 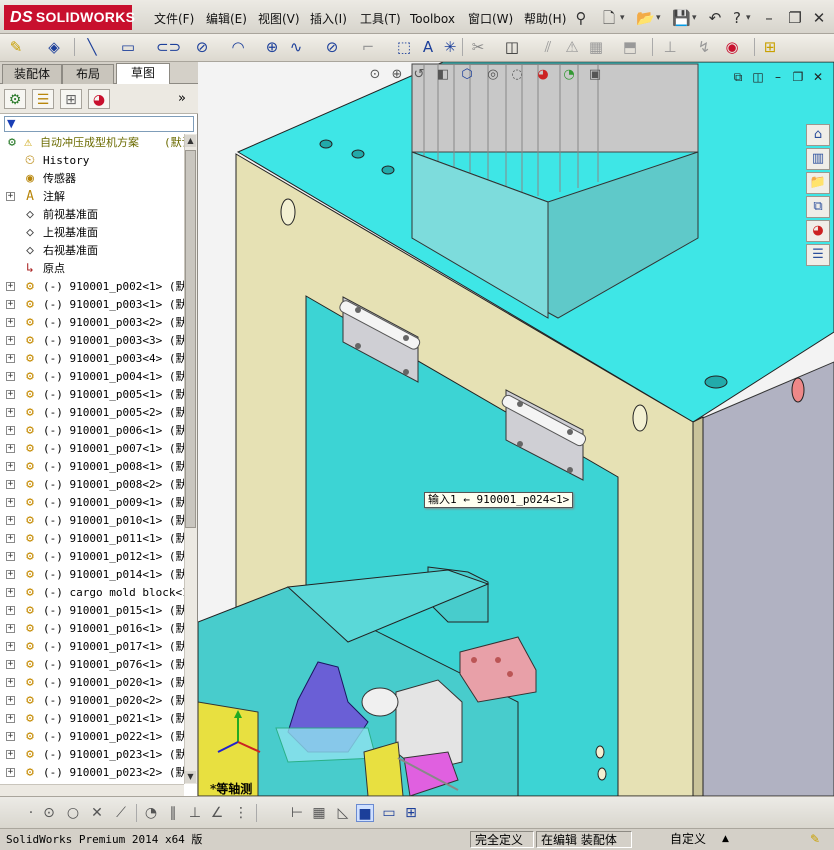 What do you see at coordinates (92, 790) in the screenshot?
I see `tree-hscrollbar` at bounding box center [92, 790].